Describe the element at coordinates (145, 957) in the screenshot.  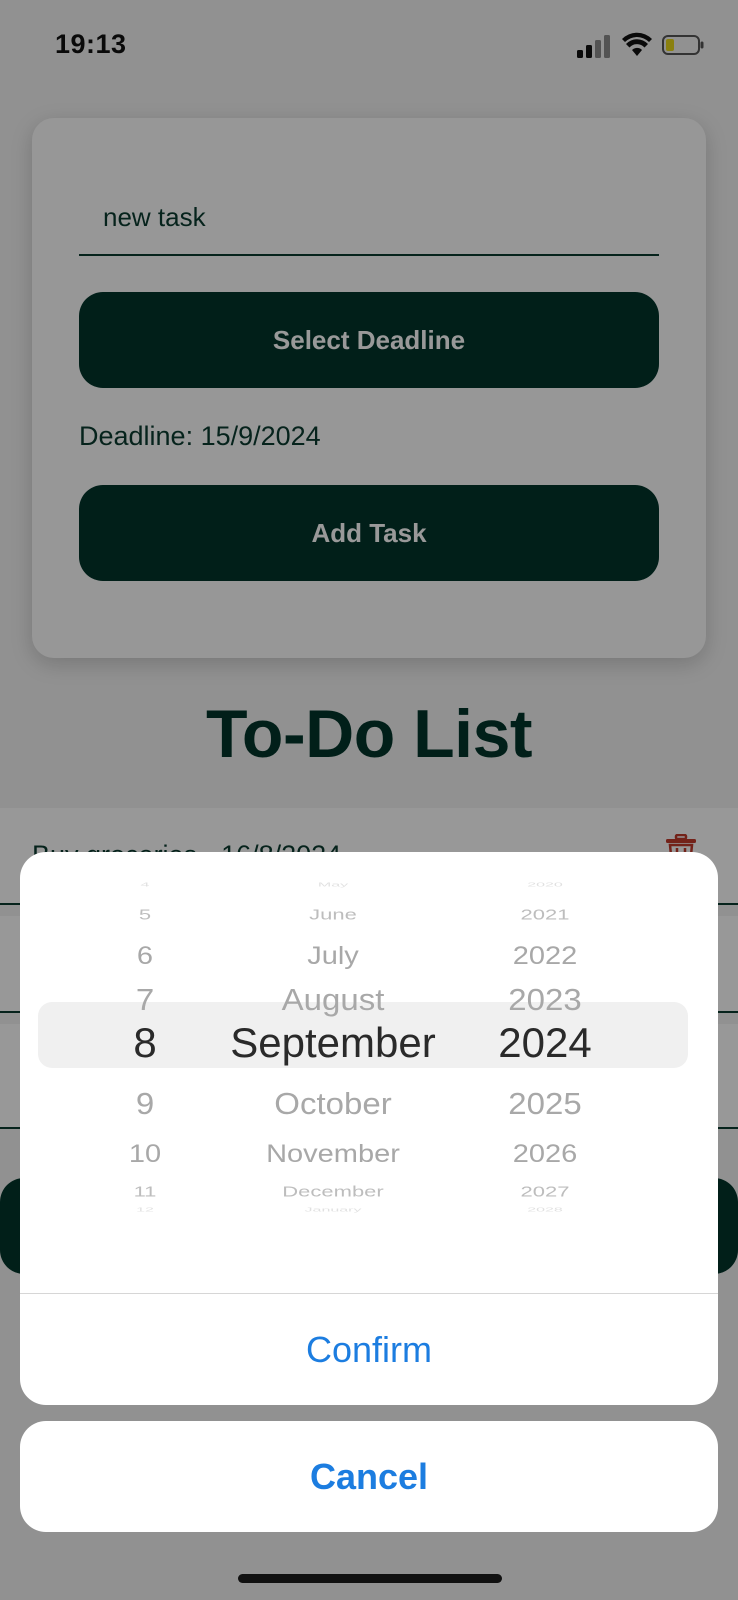
I see `picker-day-option: 6` at that location.